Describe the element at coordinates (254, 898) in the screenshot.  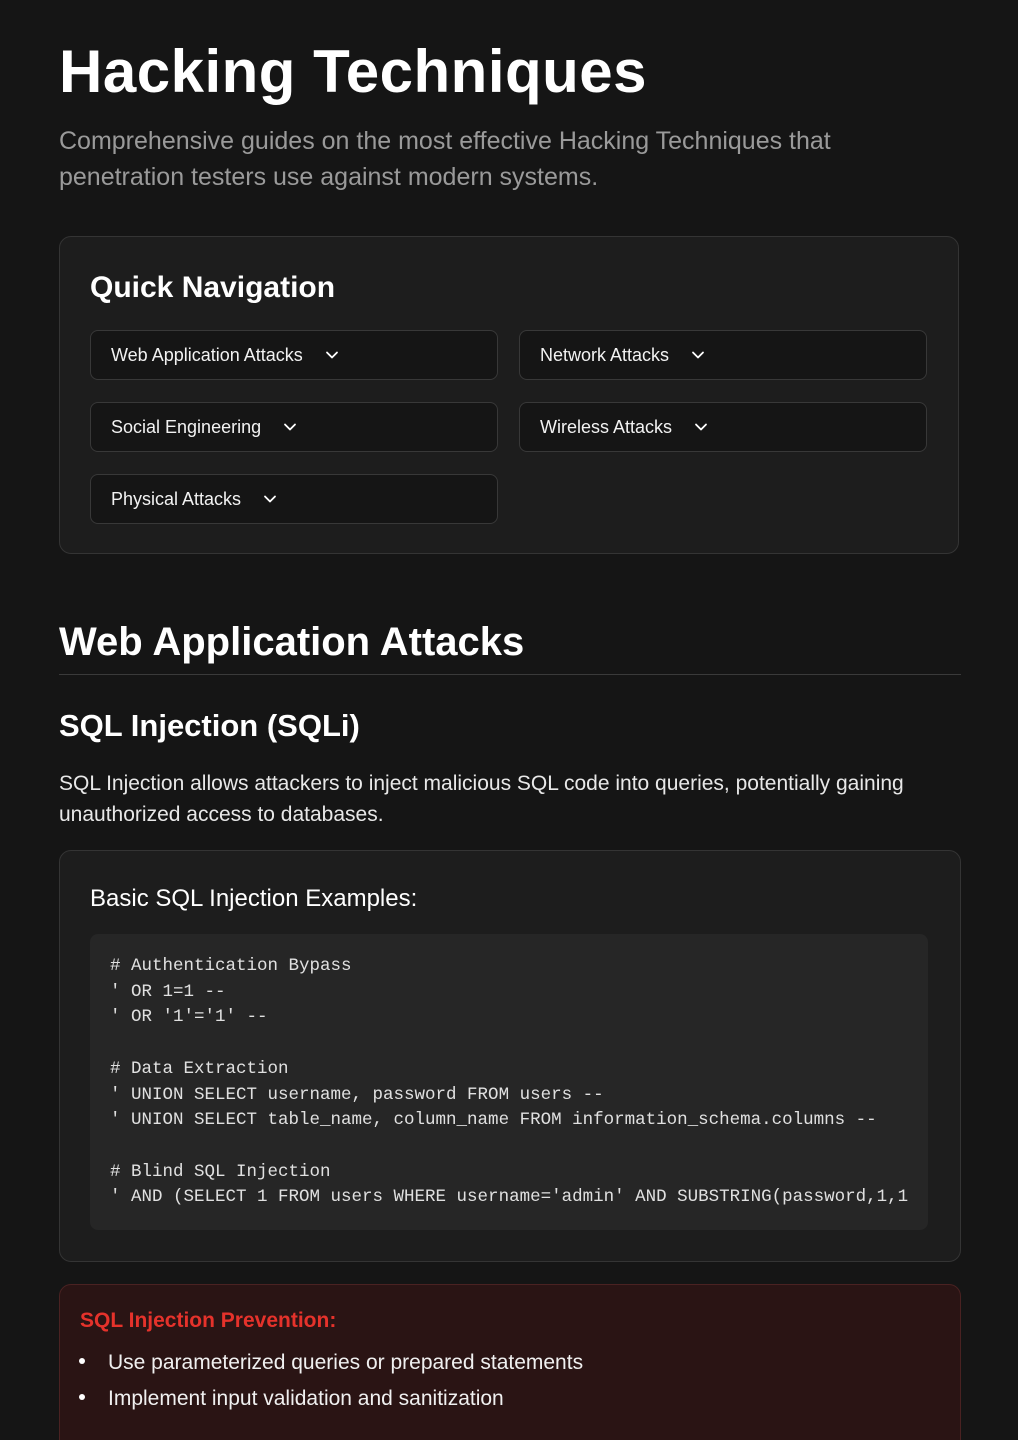
I see `example-title: Basic SQL Injection Examples:` at that location.